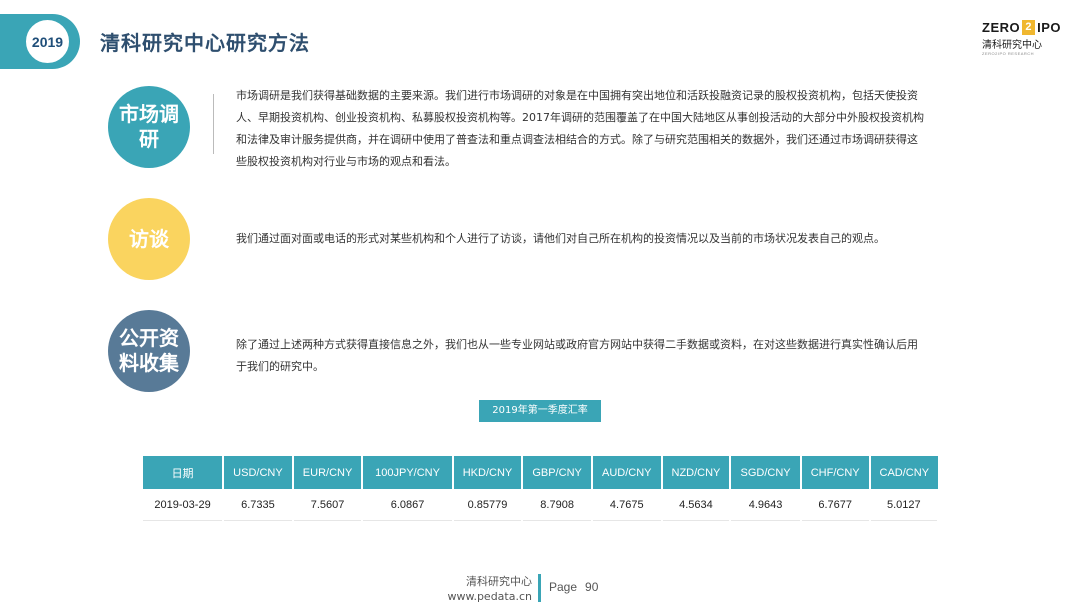  I want to click on market-research-label: 市场调研, so click(149, 126).